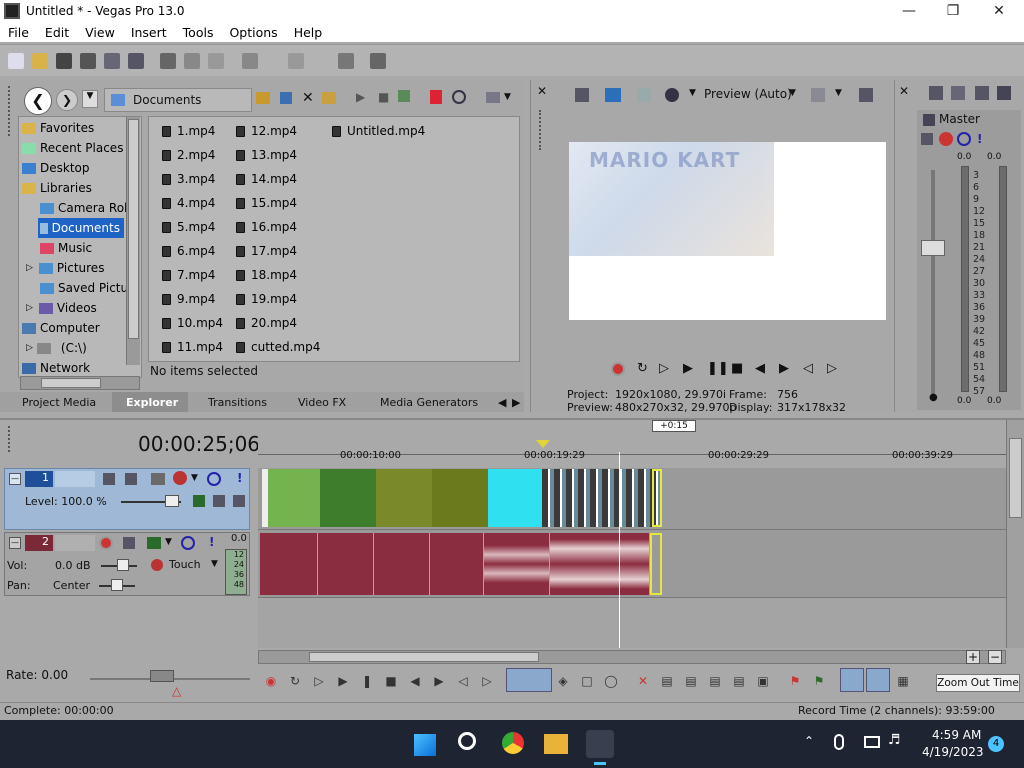  I want to click on timeline-hscrollbar, so click(632, 657).